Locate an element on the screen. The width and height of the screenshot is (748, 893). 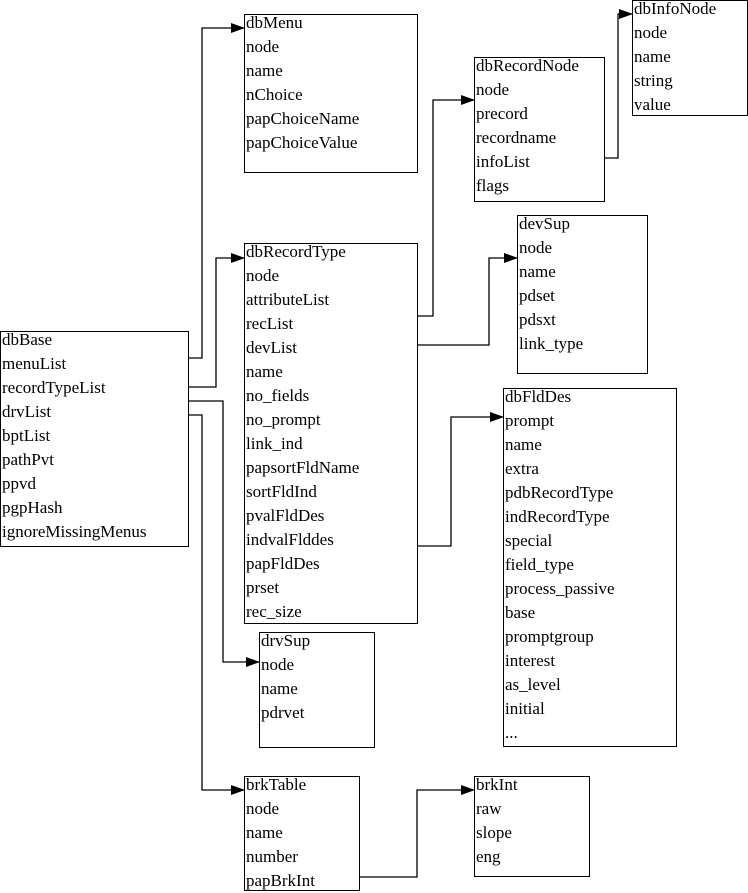
struct-field: indRecordType is located at coordinates (557, 516).